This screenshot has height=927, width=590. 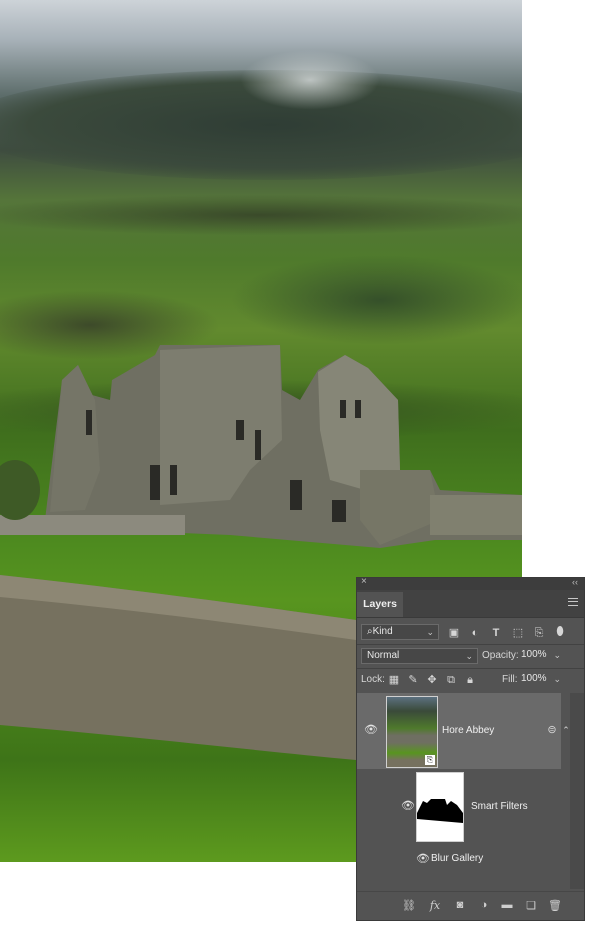 I want to click on lock-image-icon: ✎, so click(x=413, y=680).